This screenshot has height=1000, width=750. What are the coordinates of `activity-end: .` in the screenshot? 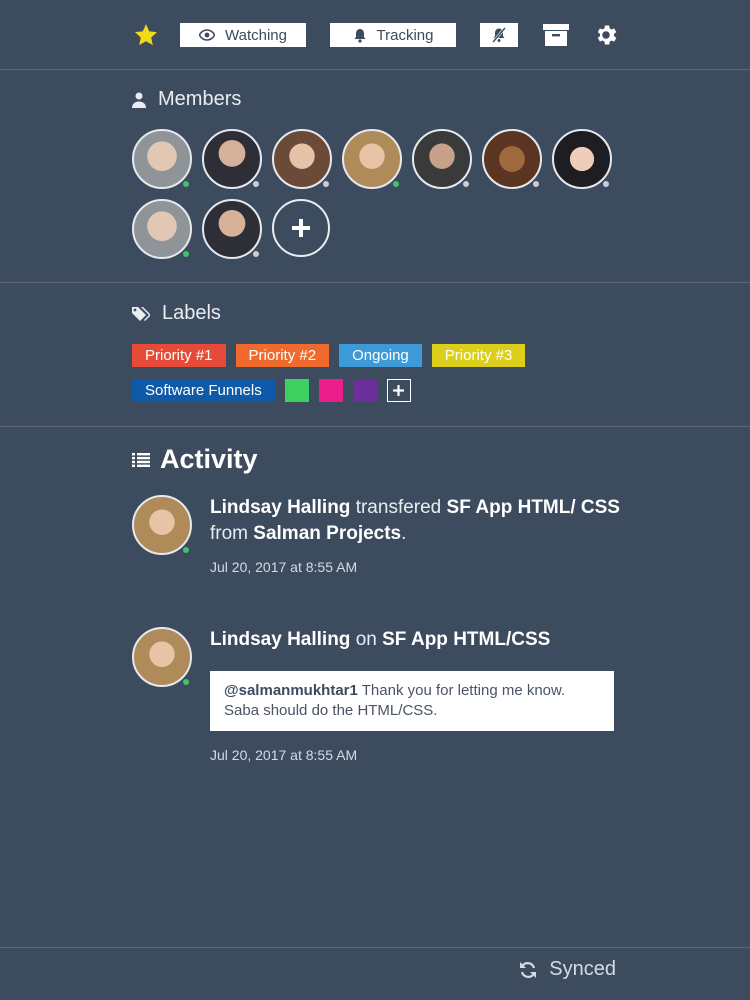 It's located at (404, 533).